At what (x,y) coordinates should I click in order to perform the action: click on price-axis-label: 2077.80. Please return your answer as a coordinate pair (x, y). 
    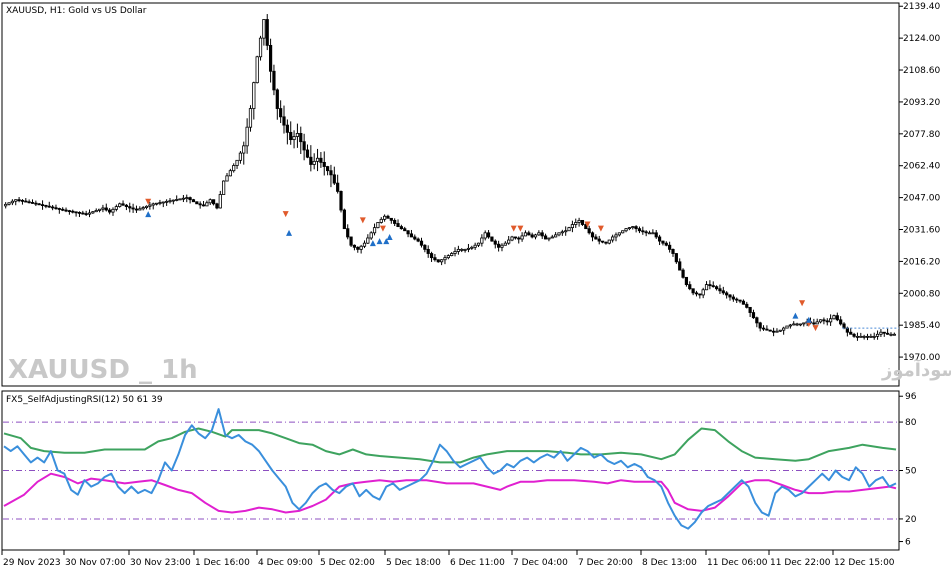
    Looking at the image, I should click on (921, 135).